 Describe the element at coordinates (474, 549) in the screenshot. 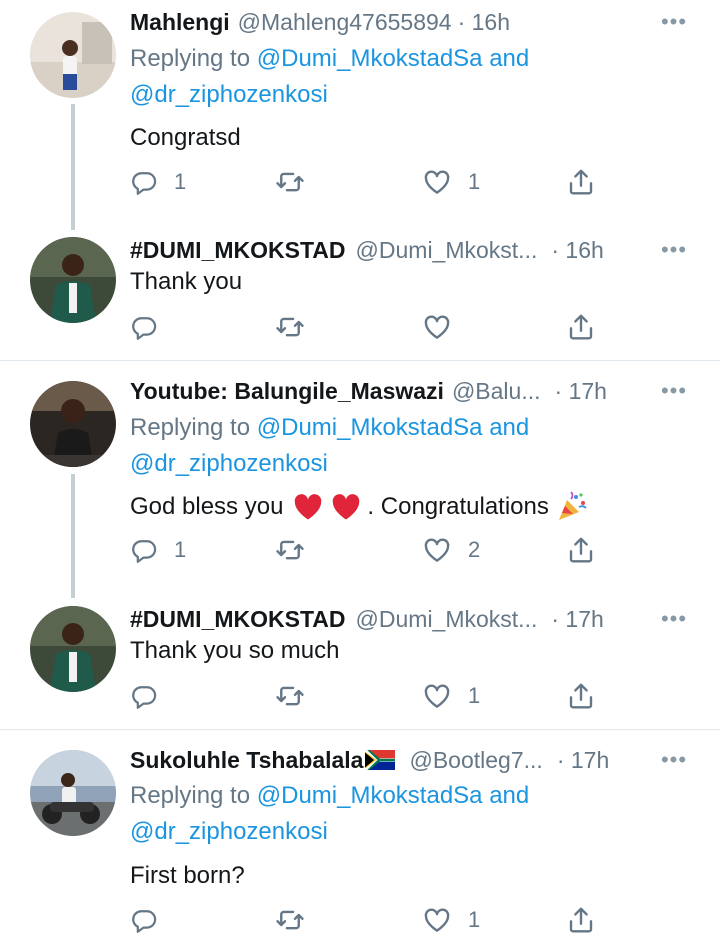

I see `like-count: 2` at that location.